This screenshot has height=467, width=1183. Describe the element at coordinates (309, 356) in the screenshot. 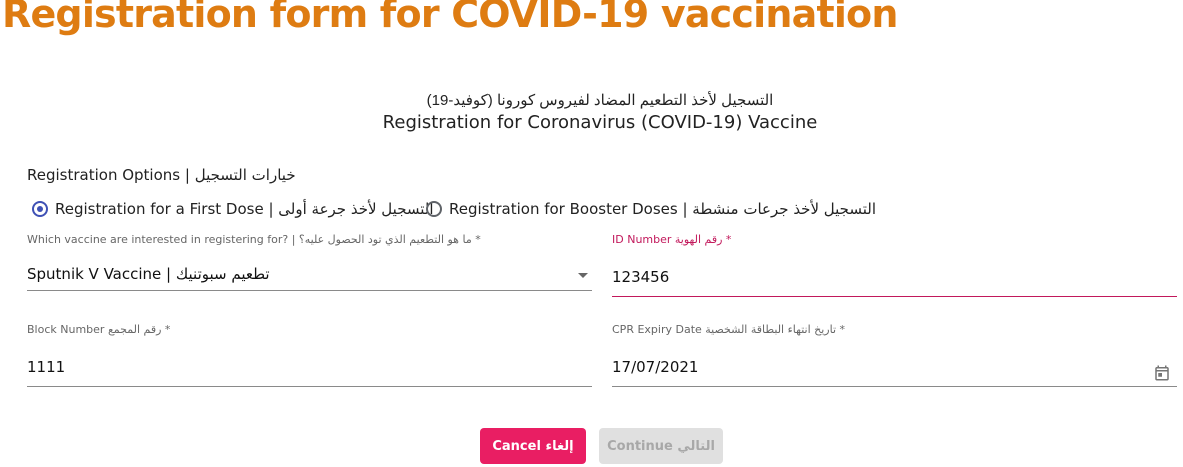

I see `block-number-field: Block Number رقم المجمع * 1111` at that location.